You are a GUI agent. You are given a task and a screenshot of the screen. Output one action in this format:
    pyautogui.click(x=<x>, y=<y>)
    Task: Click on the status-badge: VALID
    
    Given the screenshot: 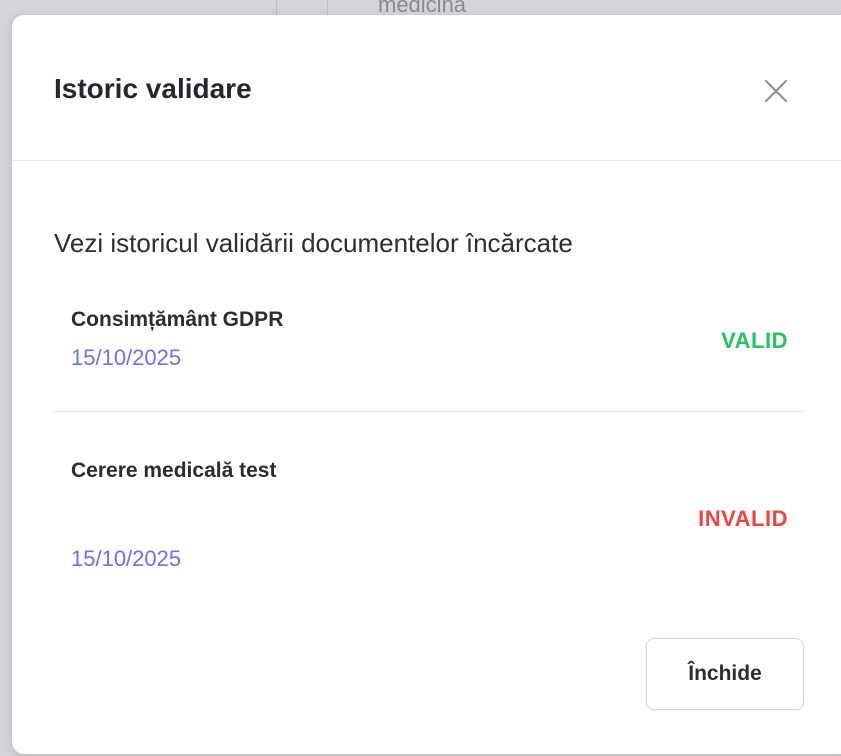 What is the action you would take?
    pyautogui.click(x=754, y=340)
    